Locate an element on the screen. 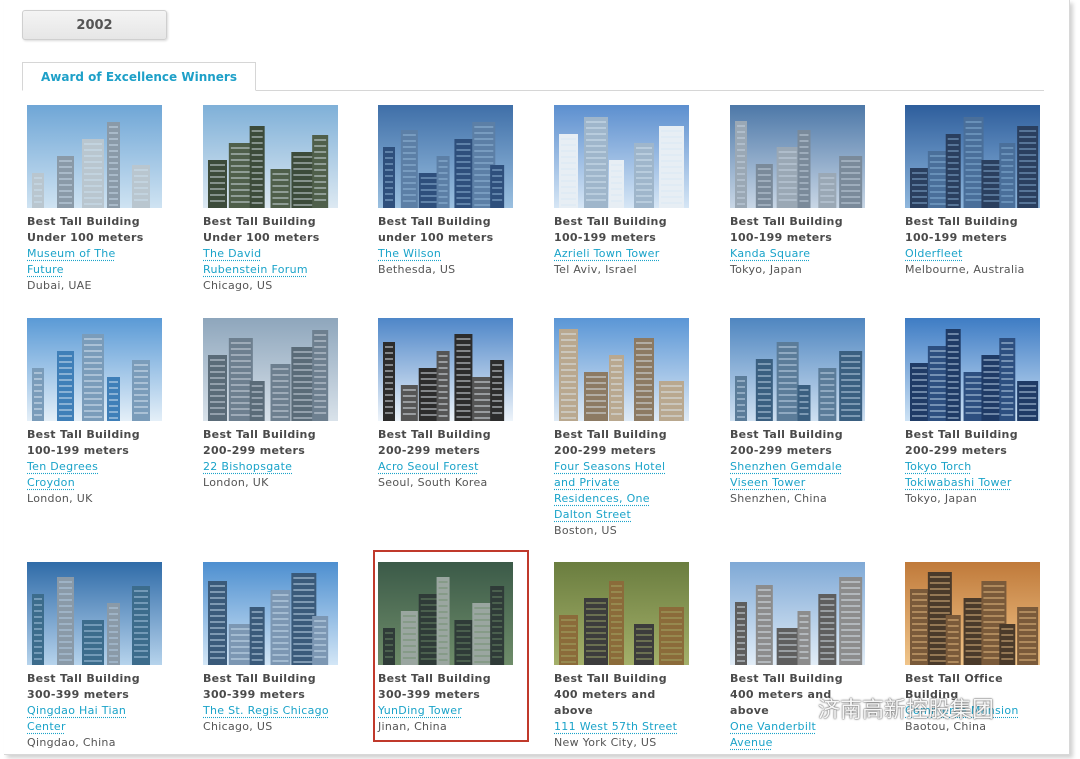  award-category: under 100 meters is located at coordinates (436, 237).